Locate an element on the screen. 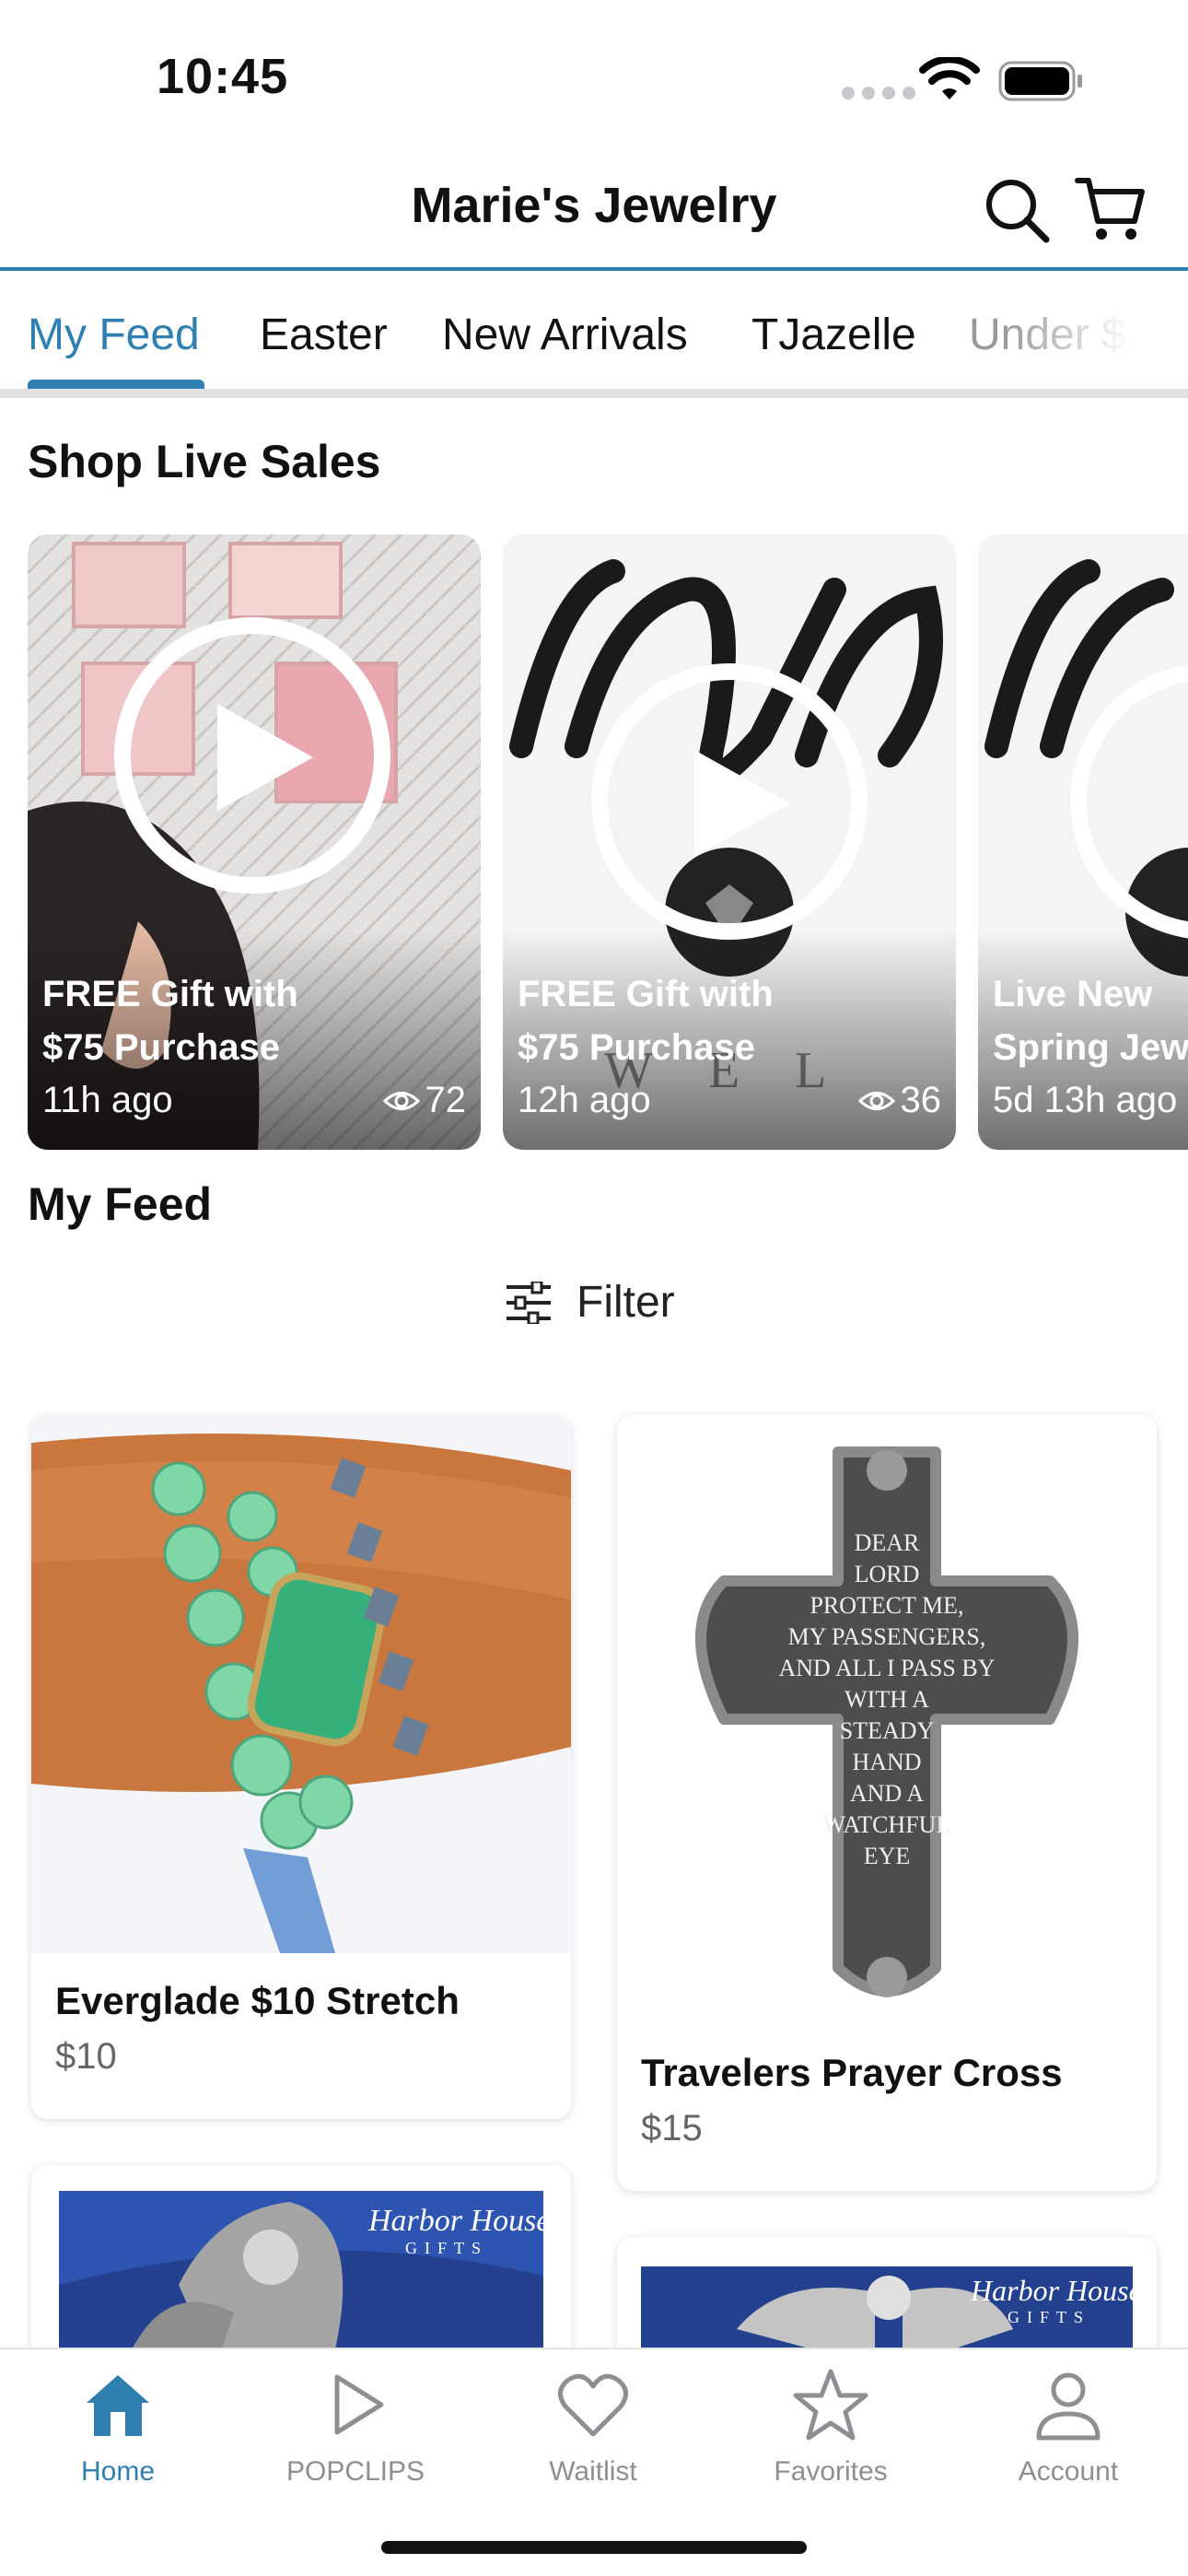 The image size is (1188, 2576). live-sale-title: Live New Spring Jew is located at coordinates (1091, 1021).